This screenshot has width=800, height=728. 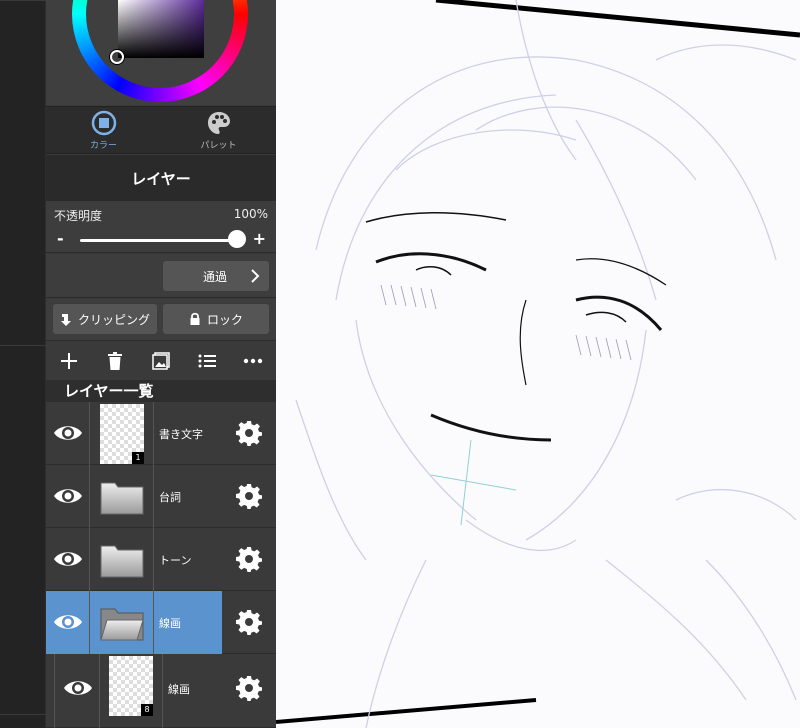 I want to click on blend-mode-label: 通過, so click(x=215, y=276).